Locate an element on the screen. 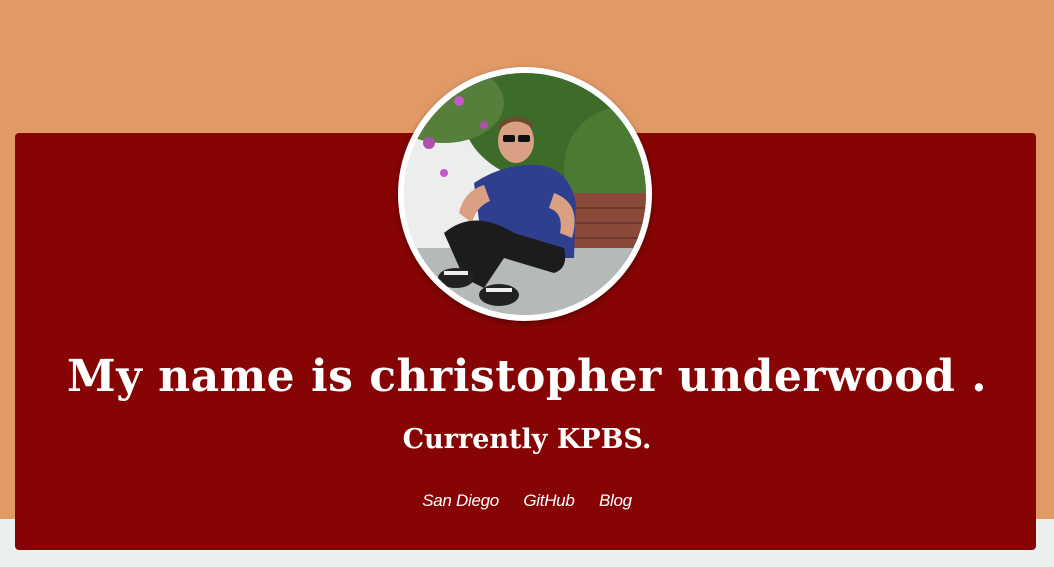 This screenshot has width=1054, height=567. blog-link: Blog is located at coordinates (615, 500).